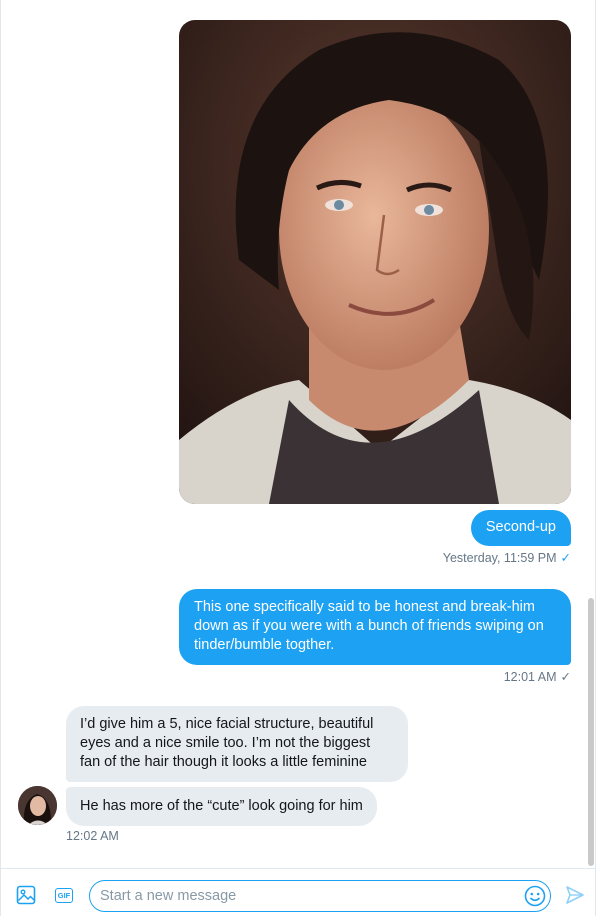 This screenshot has height=916, width=596. What do you see at coordinates (535, 896) in the screenshot?
I see `emoji-icon` at bounding box center [535, 896].